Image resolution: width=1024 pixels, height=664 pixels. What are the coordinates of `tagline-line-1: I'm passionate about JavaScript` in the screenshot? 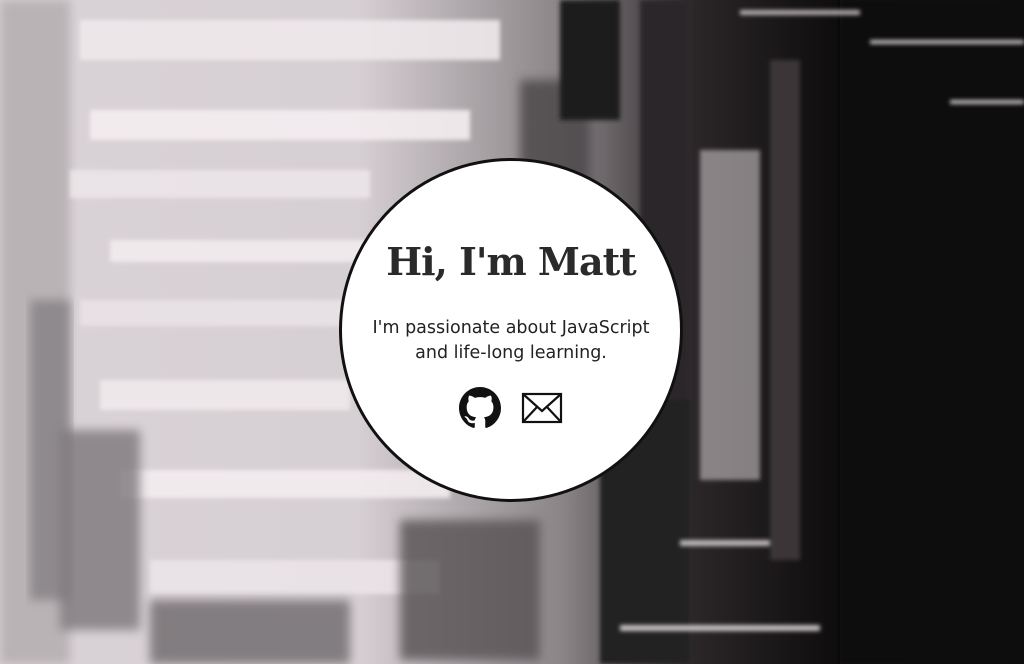 It's located at (511, 328).